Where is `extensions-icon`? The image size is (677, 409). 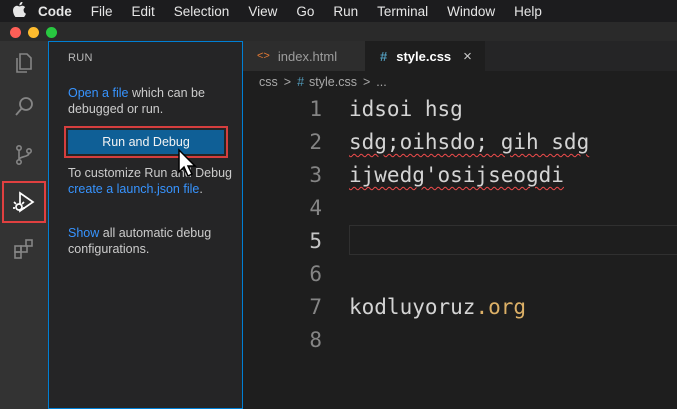 extensions-icon is located at coordinates (24, 249).